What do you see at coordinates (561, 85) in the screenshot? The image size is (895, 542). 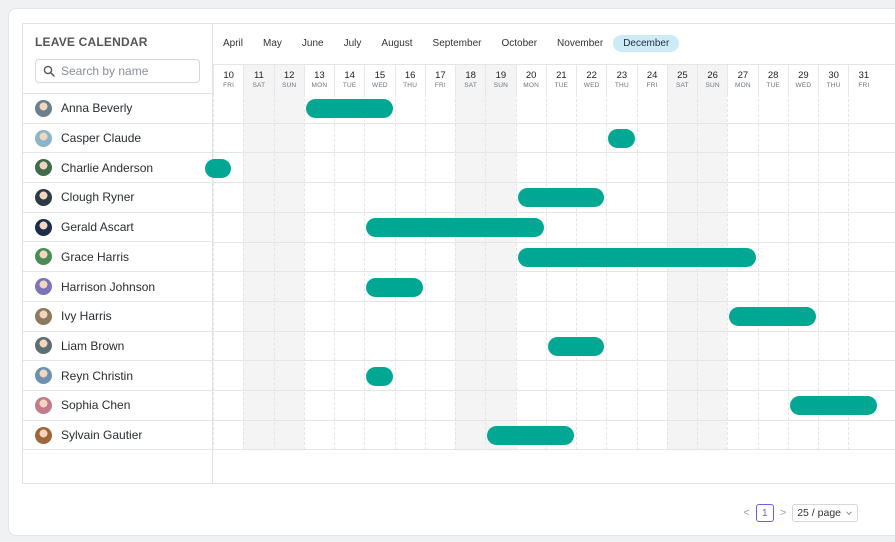 I see `weekday-label: TUE` at bounding box center [561, 85].